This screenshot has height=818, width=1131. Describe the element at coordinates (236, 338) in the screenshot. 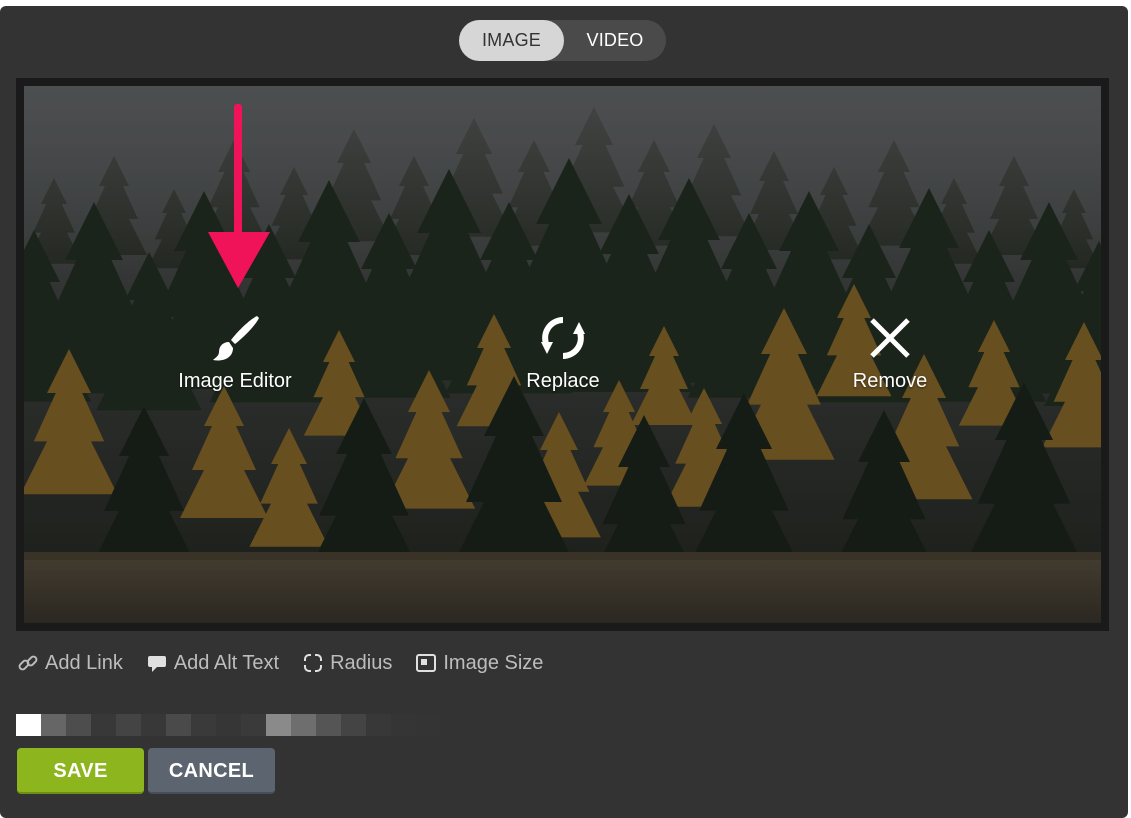

I see `paintbrush-icon` at that location.